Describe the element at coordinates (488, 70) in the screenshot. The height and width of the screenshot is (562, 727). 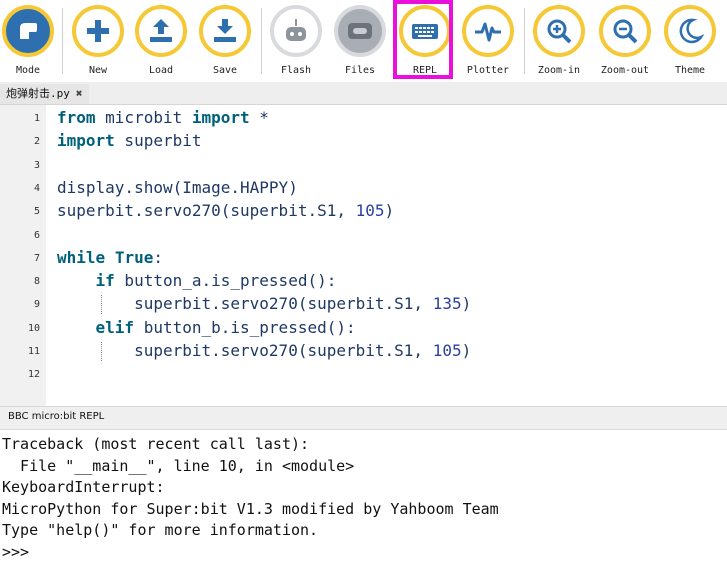
I see `plotter-label: Plotter` at that location.